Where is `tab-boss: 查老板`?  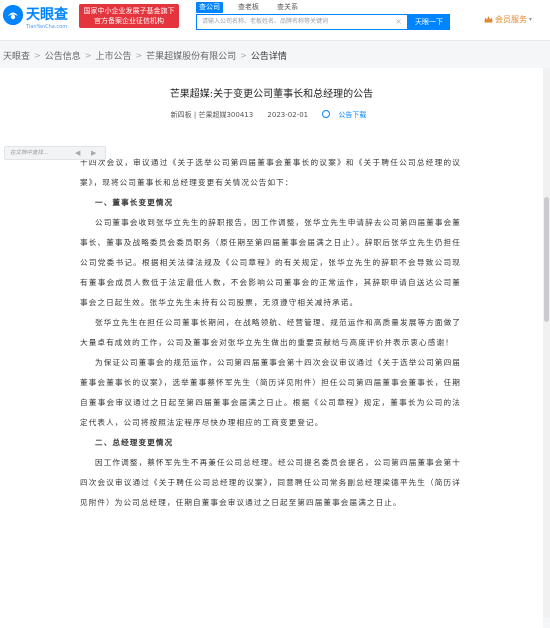 tab-boss: 查老板 is located at coordinates (248, 7).